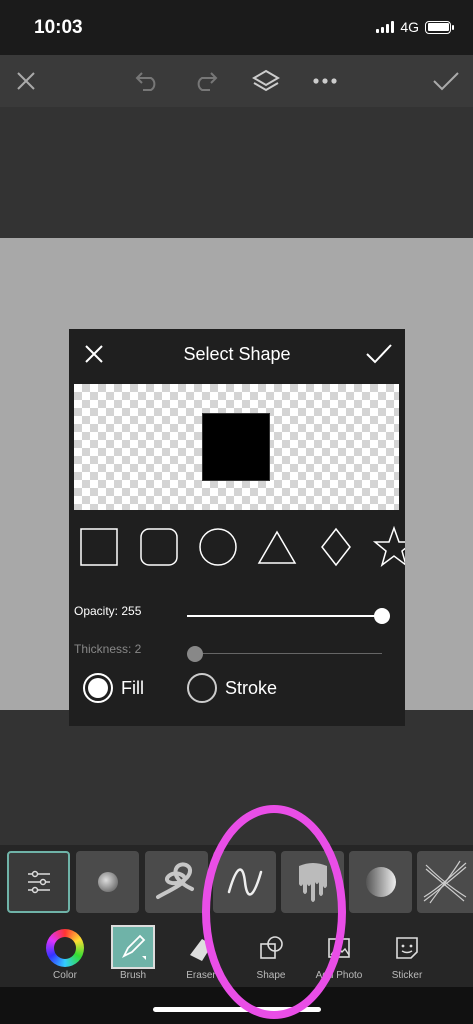 The height and width of the screenshot is (1024, 473). Describe the element at coordinates (385, 27) in the screenshot. I see `signal-icon` at that location.